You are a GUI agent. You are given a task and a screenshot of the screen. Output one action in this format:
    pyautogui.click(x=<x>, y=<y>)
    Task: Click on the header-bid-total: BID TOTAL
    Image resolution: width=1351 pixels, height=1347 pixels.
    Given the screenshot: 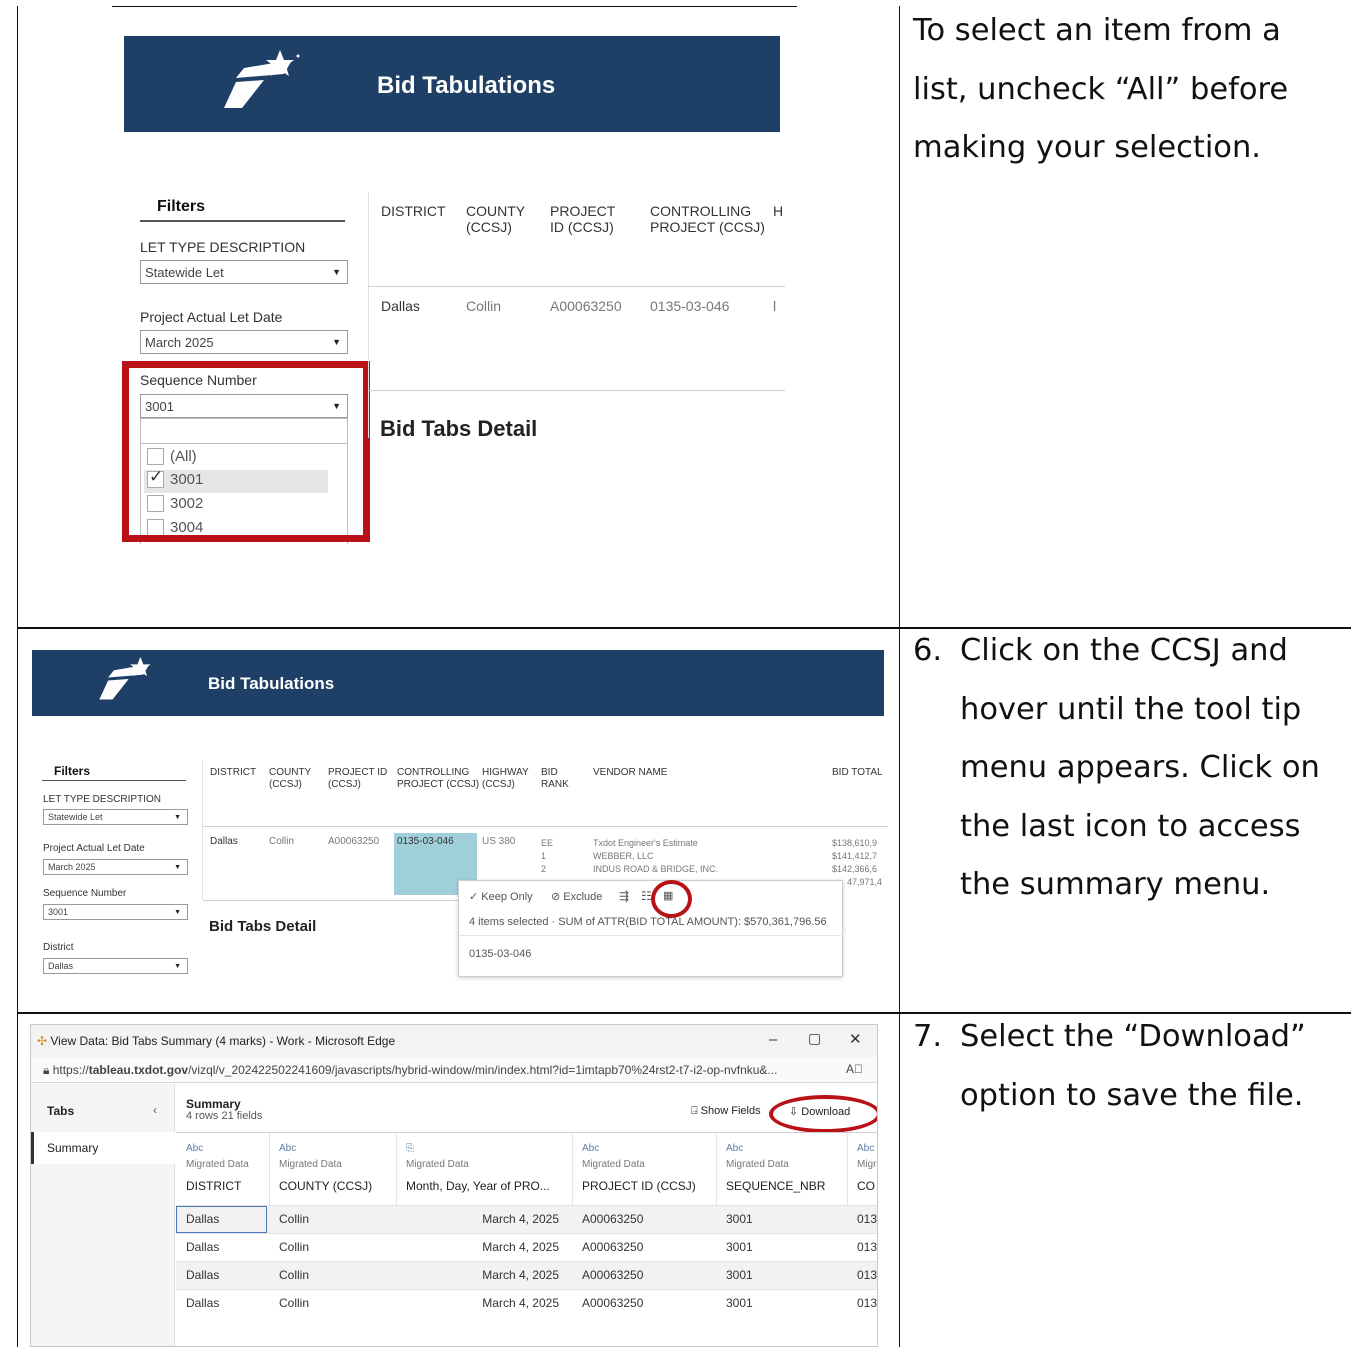 What is the action you would take?
    pyautogui.click(x=857, y=772)
    